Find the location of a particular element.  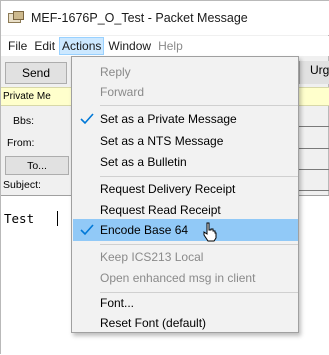

menu-item-set-private: Set as a Private Message is located at coordinates (185, 119).